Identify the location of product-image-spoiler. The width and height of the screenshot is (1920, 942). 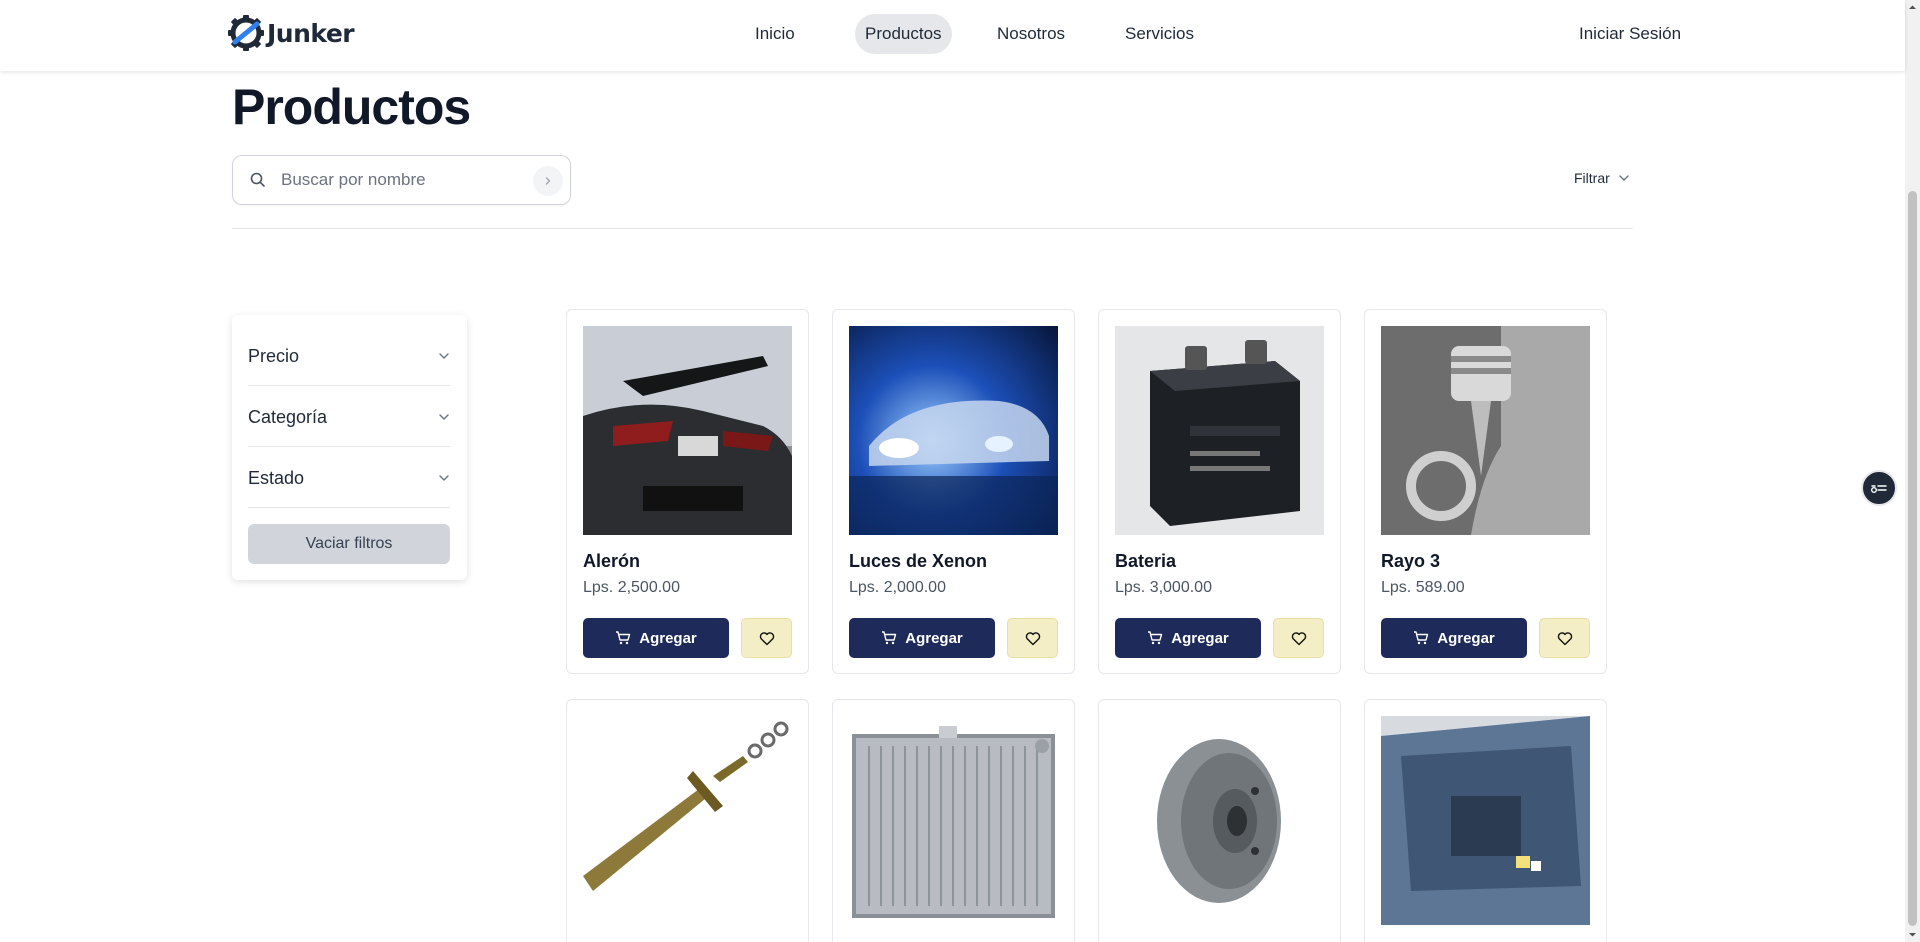
(687, 430).